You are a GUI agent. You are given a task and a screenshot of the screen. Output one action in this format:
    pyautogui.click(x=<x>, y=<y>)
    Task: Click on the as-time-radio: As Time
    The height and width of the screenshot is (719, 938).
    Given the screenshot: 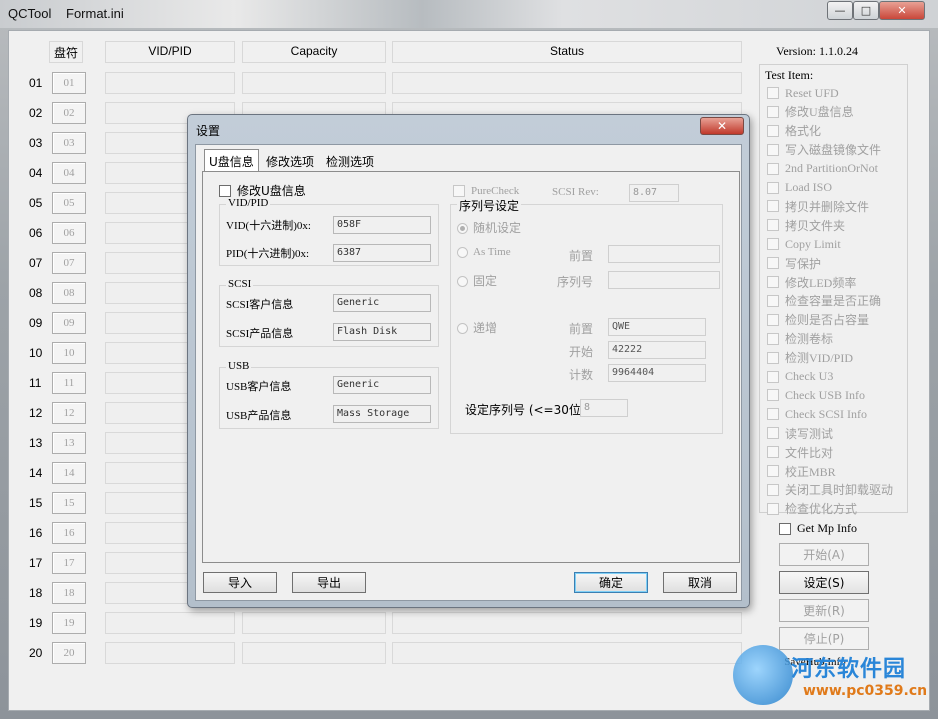 What is the action you would take?
    pyautogui.click(x=484, y=252)
    